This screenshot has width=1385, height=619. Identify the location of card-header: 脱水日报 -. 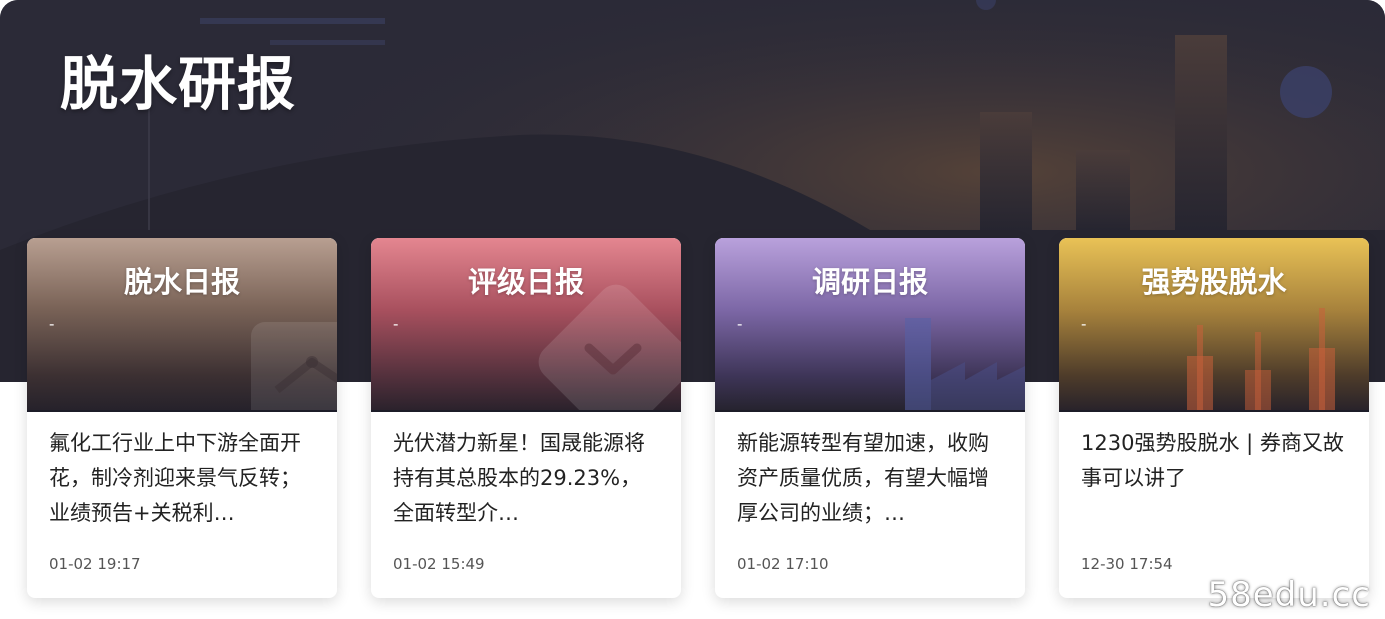
(182, 325).